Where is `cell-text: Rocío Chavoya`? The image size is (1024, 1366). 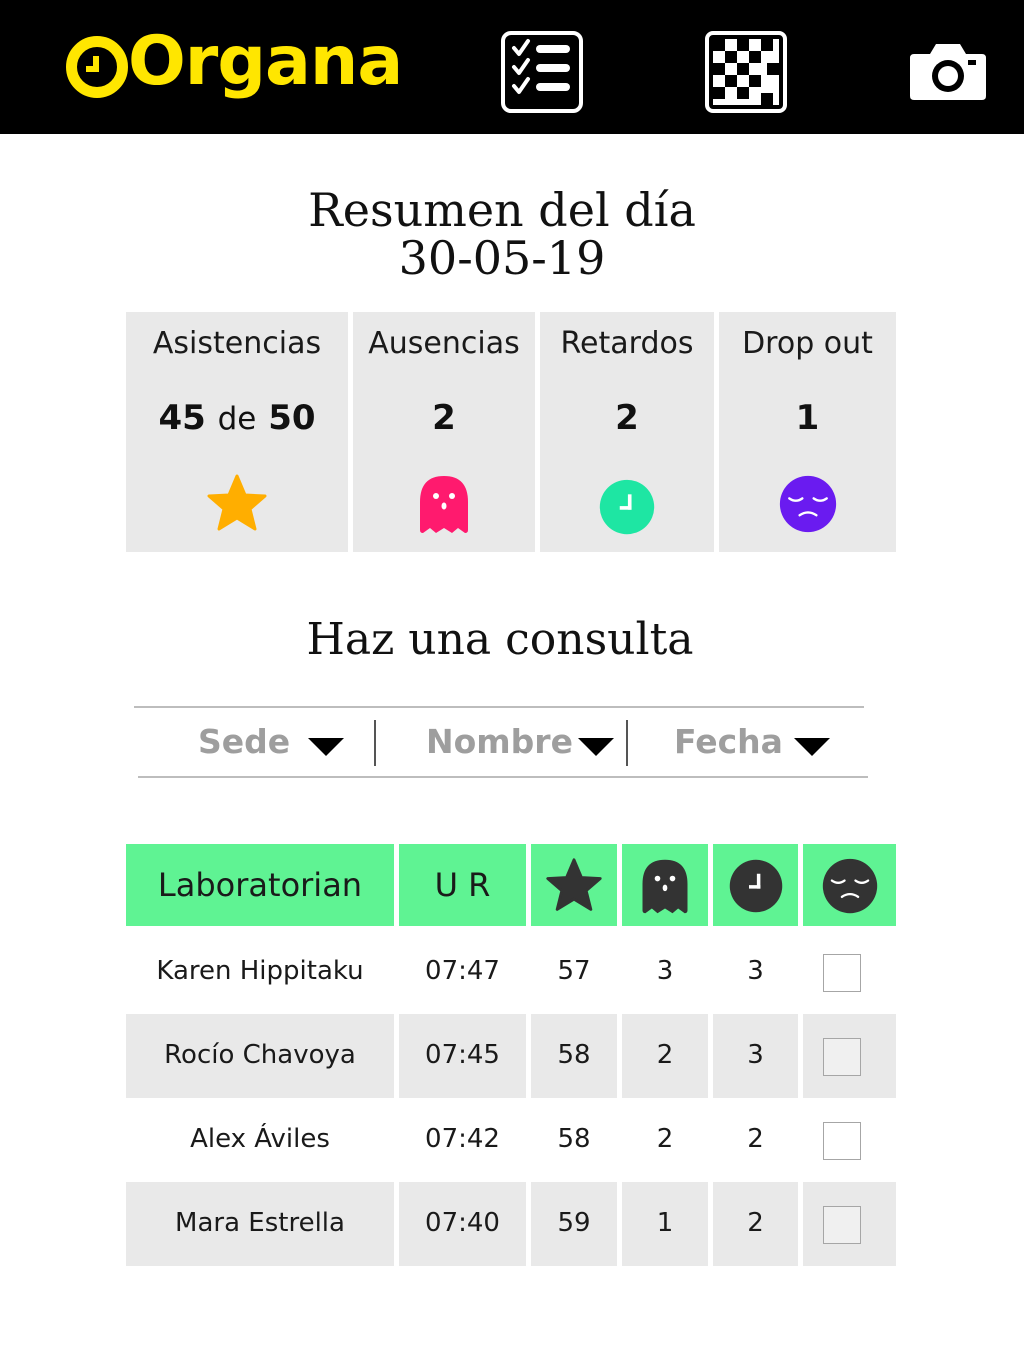 cell-text: Rocío Chavoya is located at coordinates (260, 1055).